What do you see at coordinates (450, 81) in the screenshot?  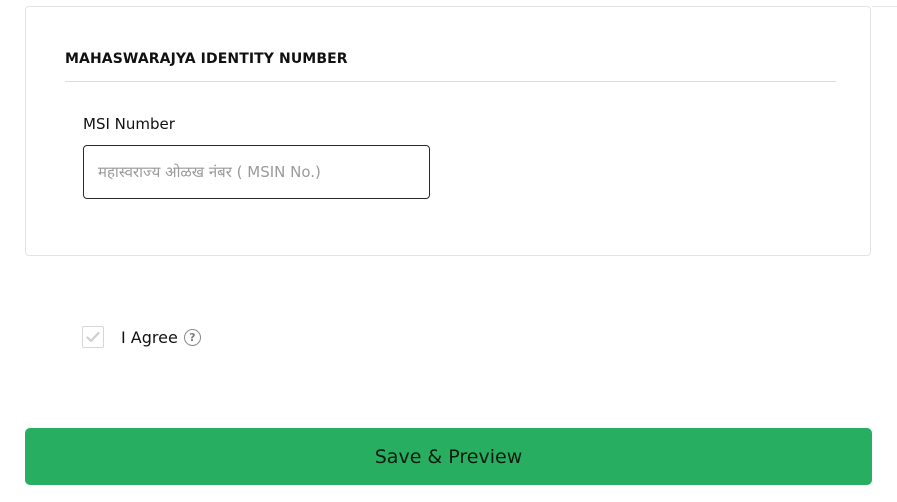 I see `section-divider` at bounding box center [450, 81].